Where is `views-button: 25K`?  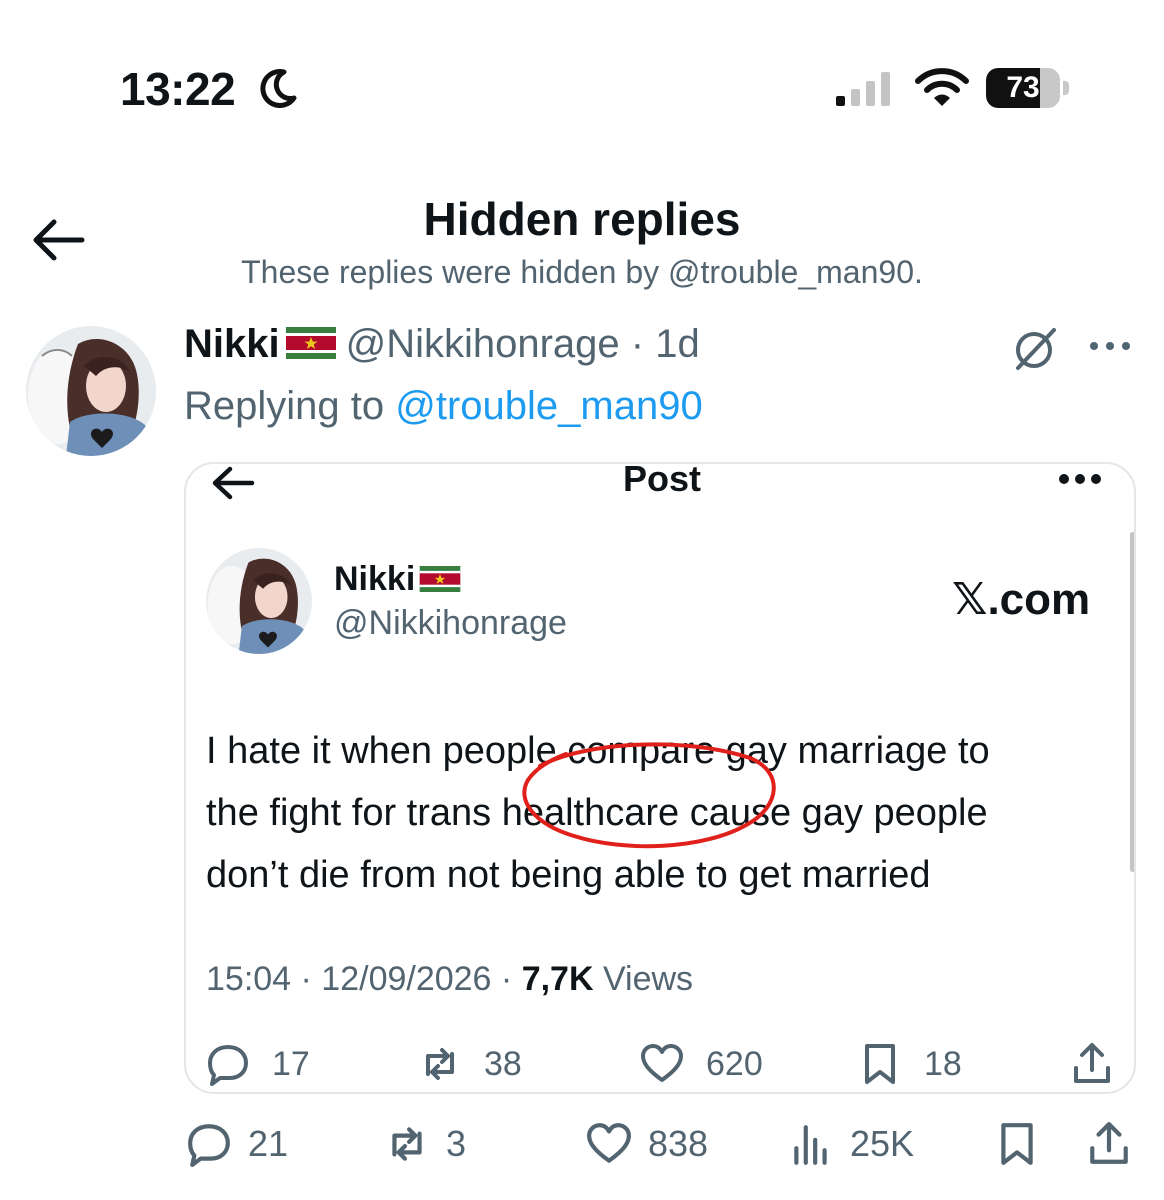
views-button: 25K is located at coordinates (851, 1144).